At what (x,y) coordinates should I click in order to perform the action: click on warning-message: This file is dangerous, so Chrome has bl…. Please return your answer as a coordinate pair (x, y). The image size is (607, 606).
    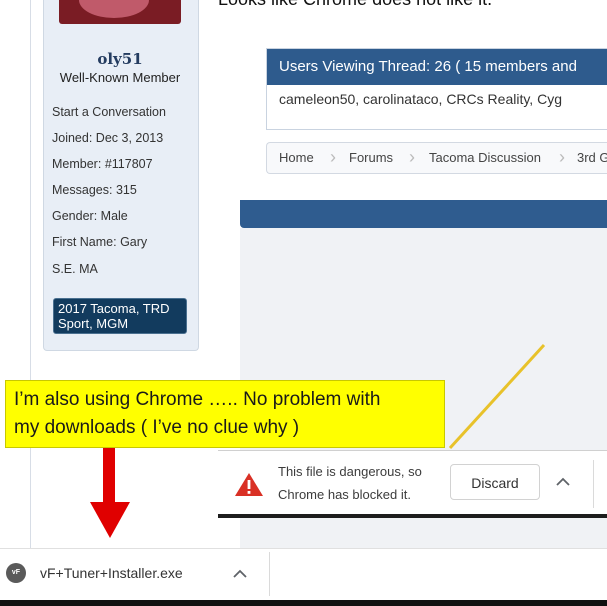
    Looking at the image, I should click on (363, 483).